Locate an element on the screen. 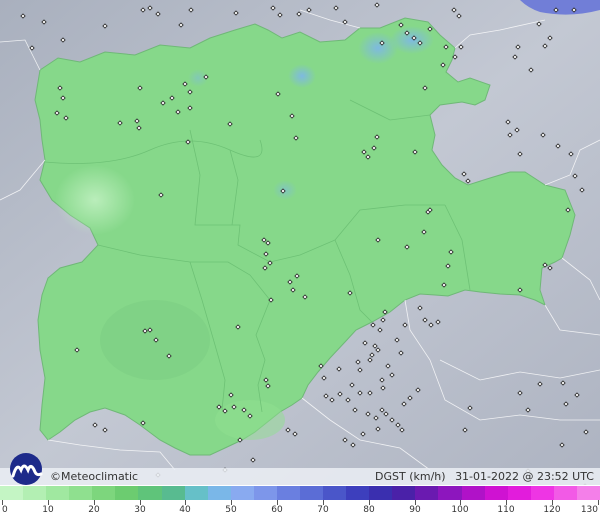 The height and width of the screenshot is (521, 600). legend-label: 50 is located at coordinates (231, 510).